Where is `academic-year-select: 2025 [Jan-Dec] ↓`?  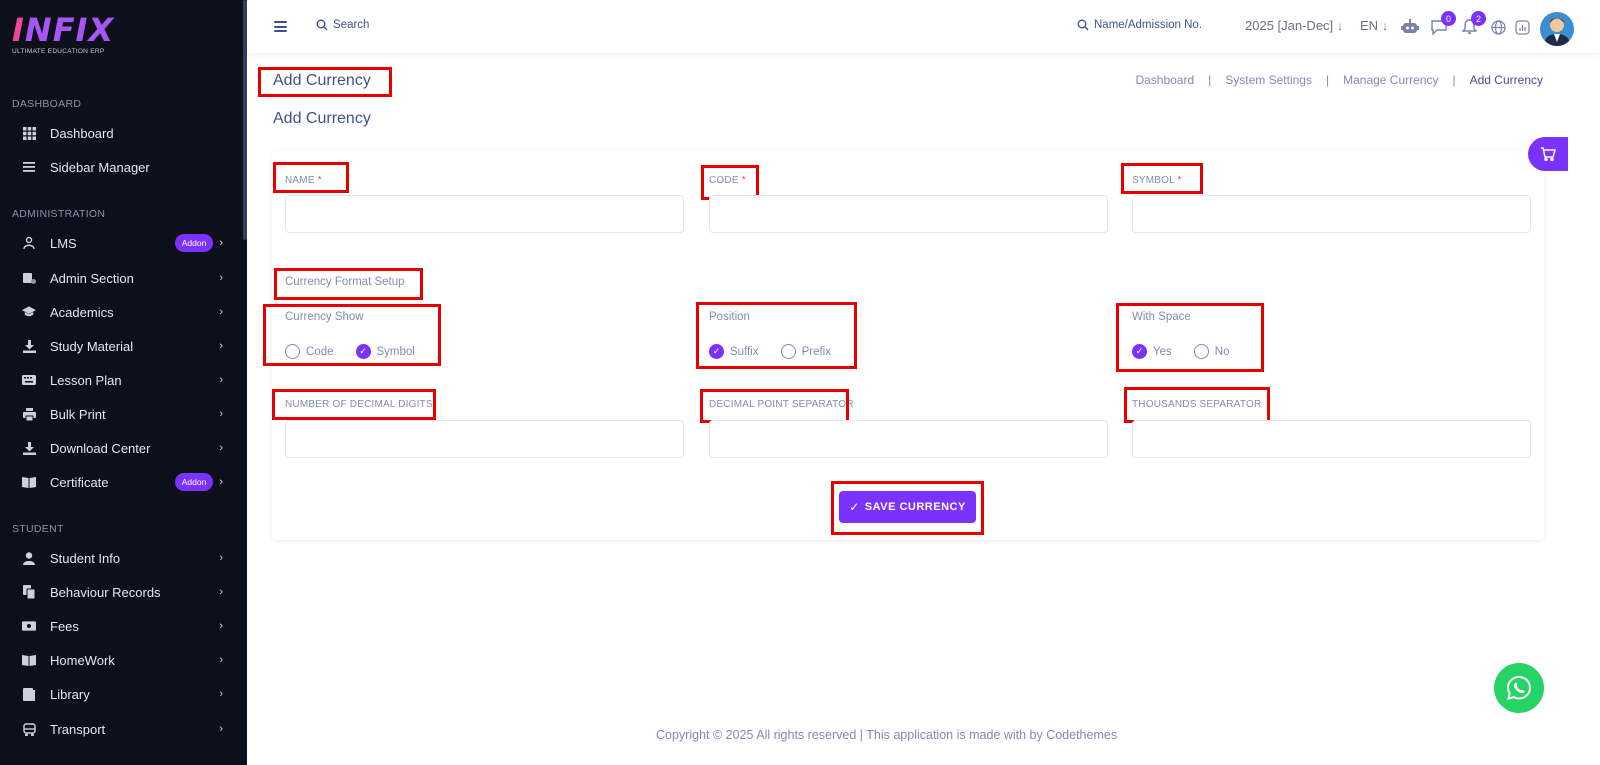 academic-year-select: 2025 [Jan-Dec] ↓ is located at coordinates (1294, 25).